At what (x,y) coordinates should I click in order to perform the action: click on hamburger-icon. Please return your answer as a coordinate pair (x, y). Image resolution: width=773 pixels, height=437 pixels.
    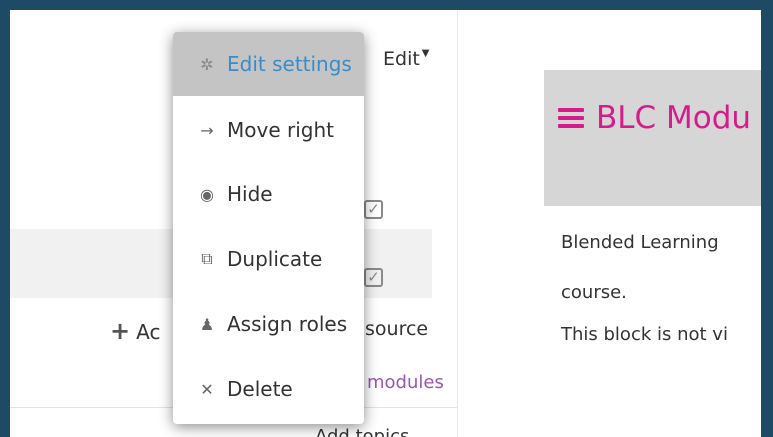
    Looking at the image, I should click on (571, 118).